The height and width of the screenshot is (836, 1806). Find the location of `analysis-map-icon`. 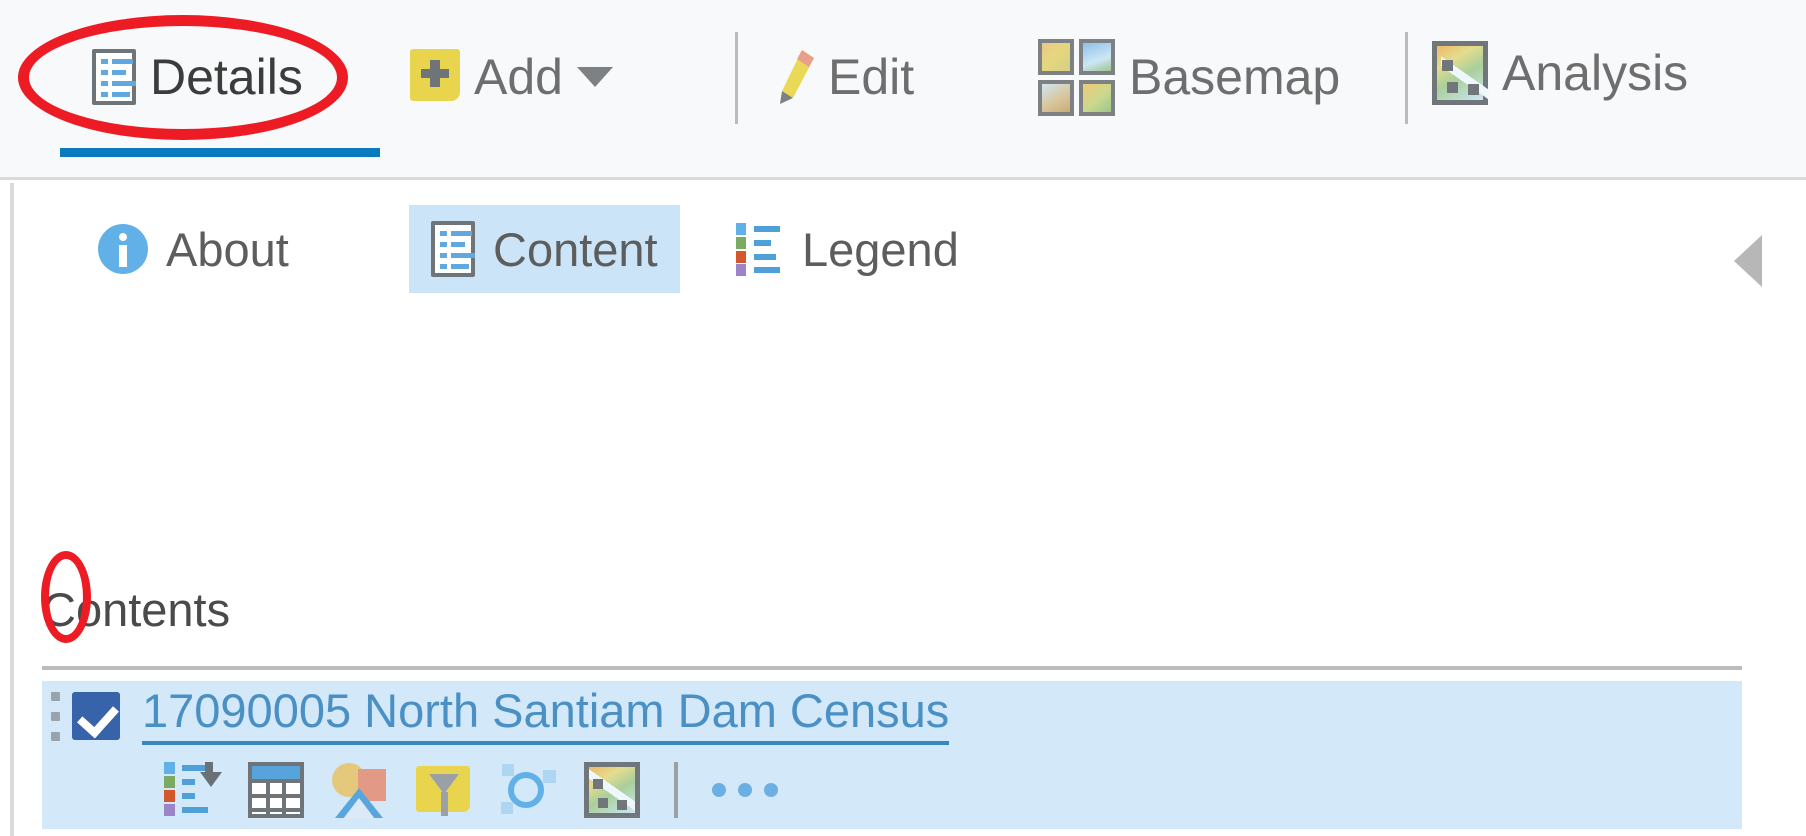

analysis-map-icon is located at coordinates (1460, 73).